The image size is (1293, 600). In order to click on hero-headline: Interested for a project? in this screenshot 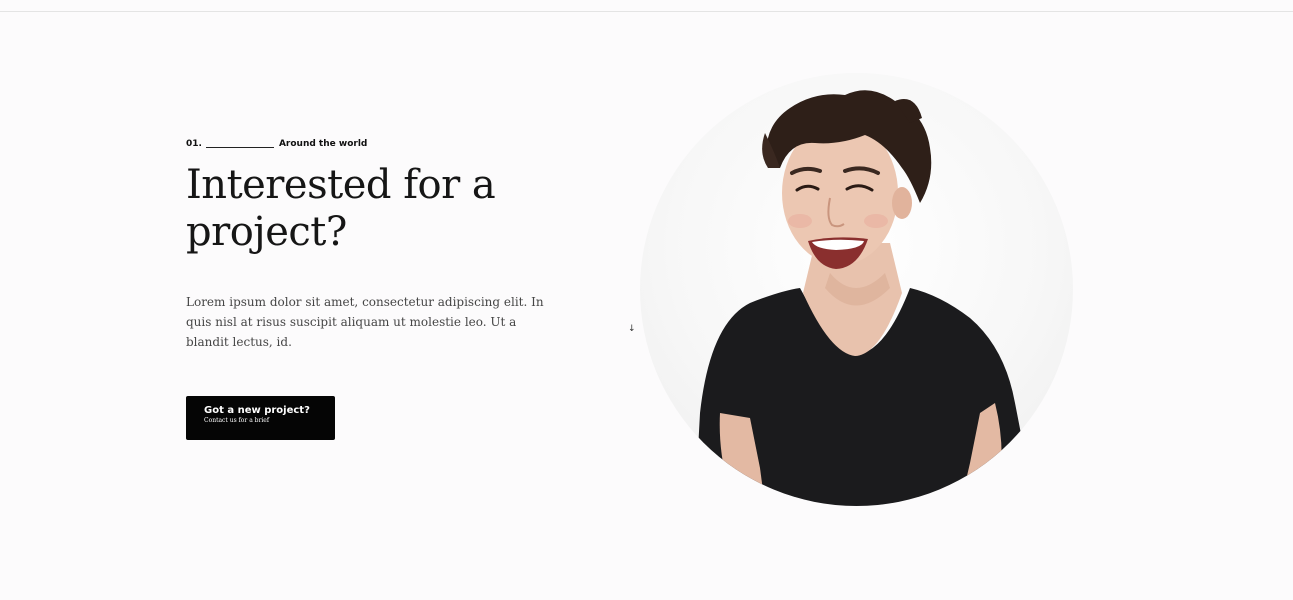, I will do `click(341, 208)`.